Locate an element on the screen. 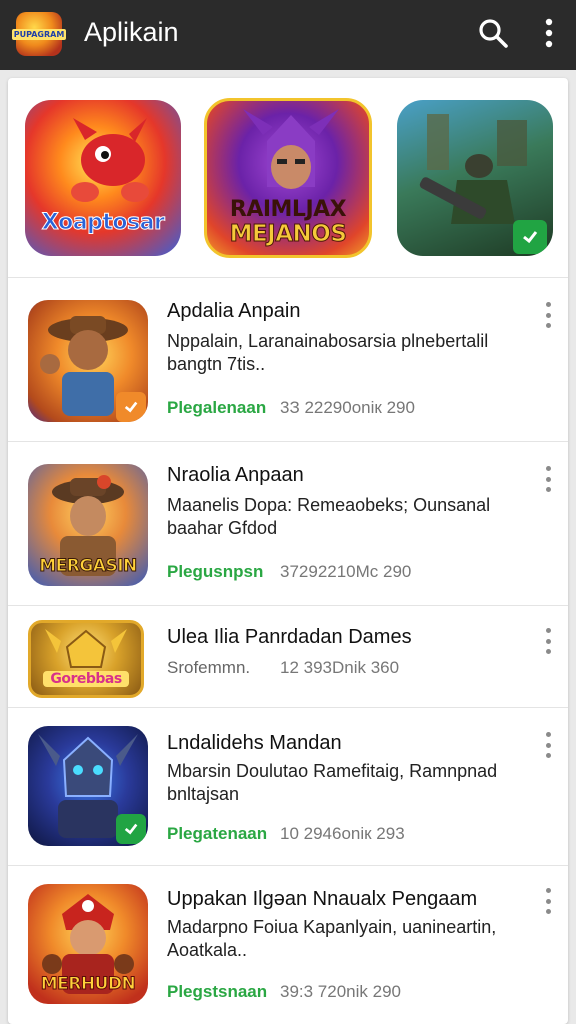 The height and width of the screenshot is (1024, 576). featured-title-line2: MEJANOS is located at coordinates (288, 234).